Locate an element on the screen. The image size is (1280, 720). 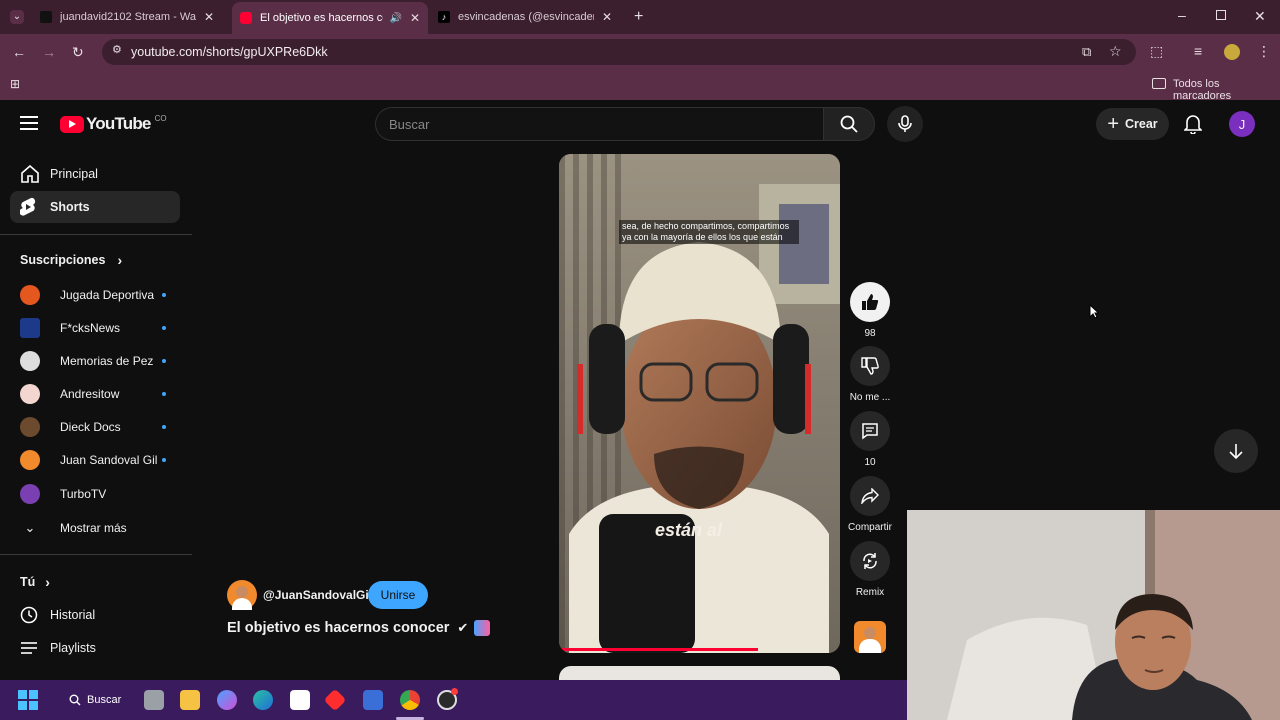
playlists-icon is located at coordinates (30, 648).